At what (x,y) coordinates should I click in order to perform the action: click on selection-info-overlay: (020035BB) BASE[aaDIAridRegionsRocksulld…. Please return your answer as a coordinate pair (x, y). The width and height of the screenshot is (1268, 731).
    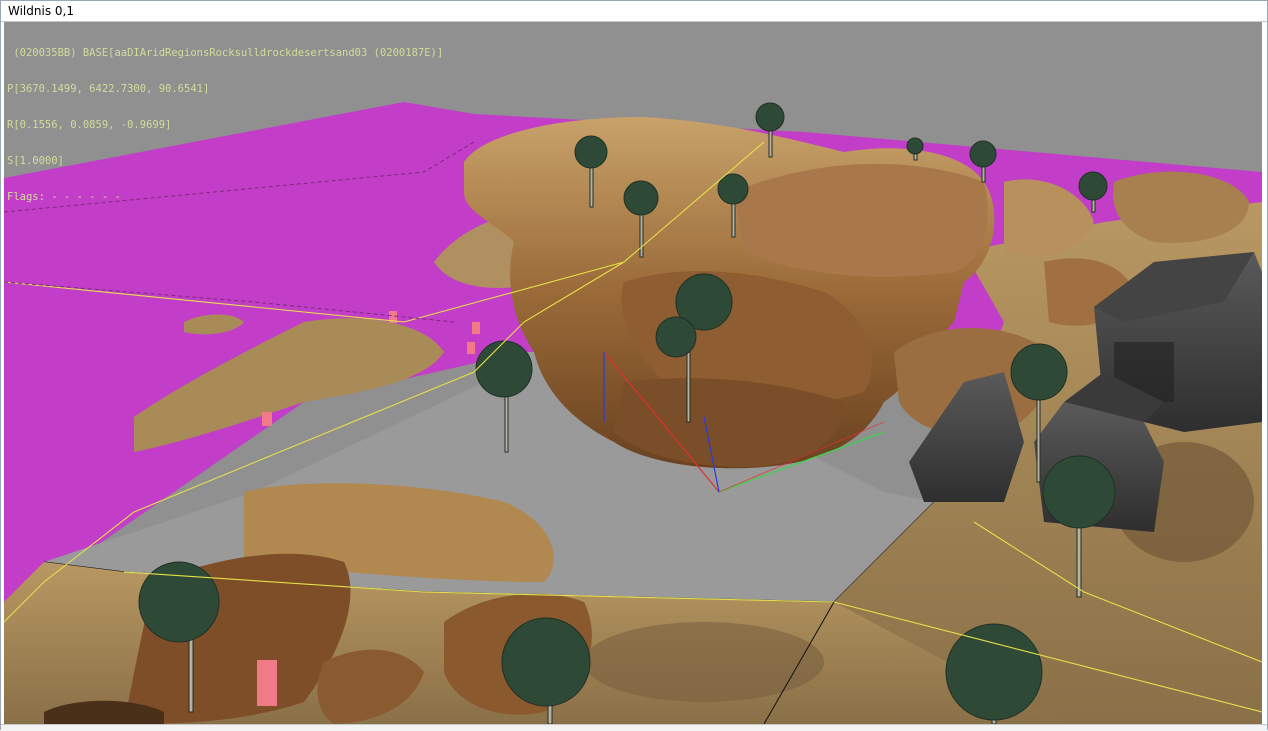
    Looking at the image, I should click on (225, 125).